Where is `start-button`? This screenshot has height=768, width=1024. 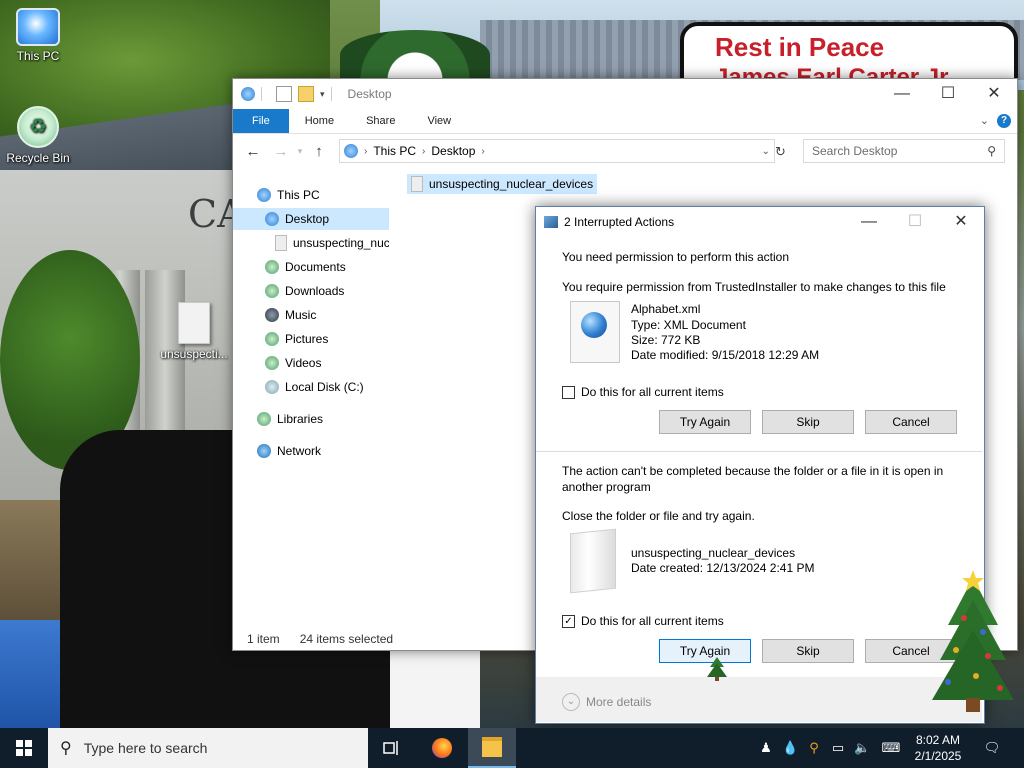
start-button is located at coordinates (24, 748).